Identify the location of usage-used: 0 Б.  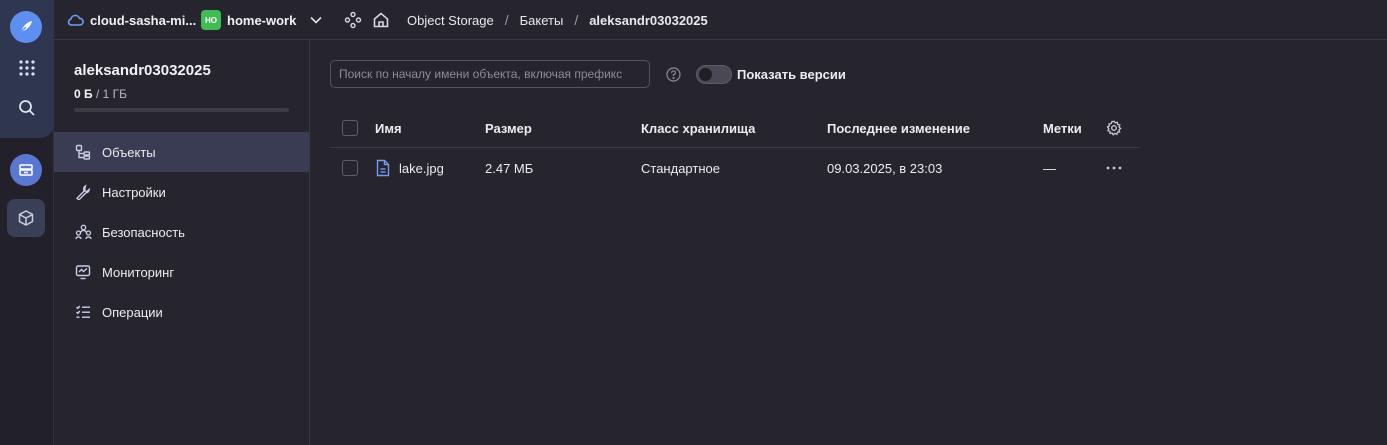
(83, 94).